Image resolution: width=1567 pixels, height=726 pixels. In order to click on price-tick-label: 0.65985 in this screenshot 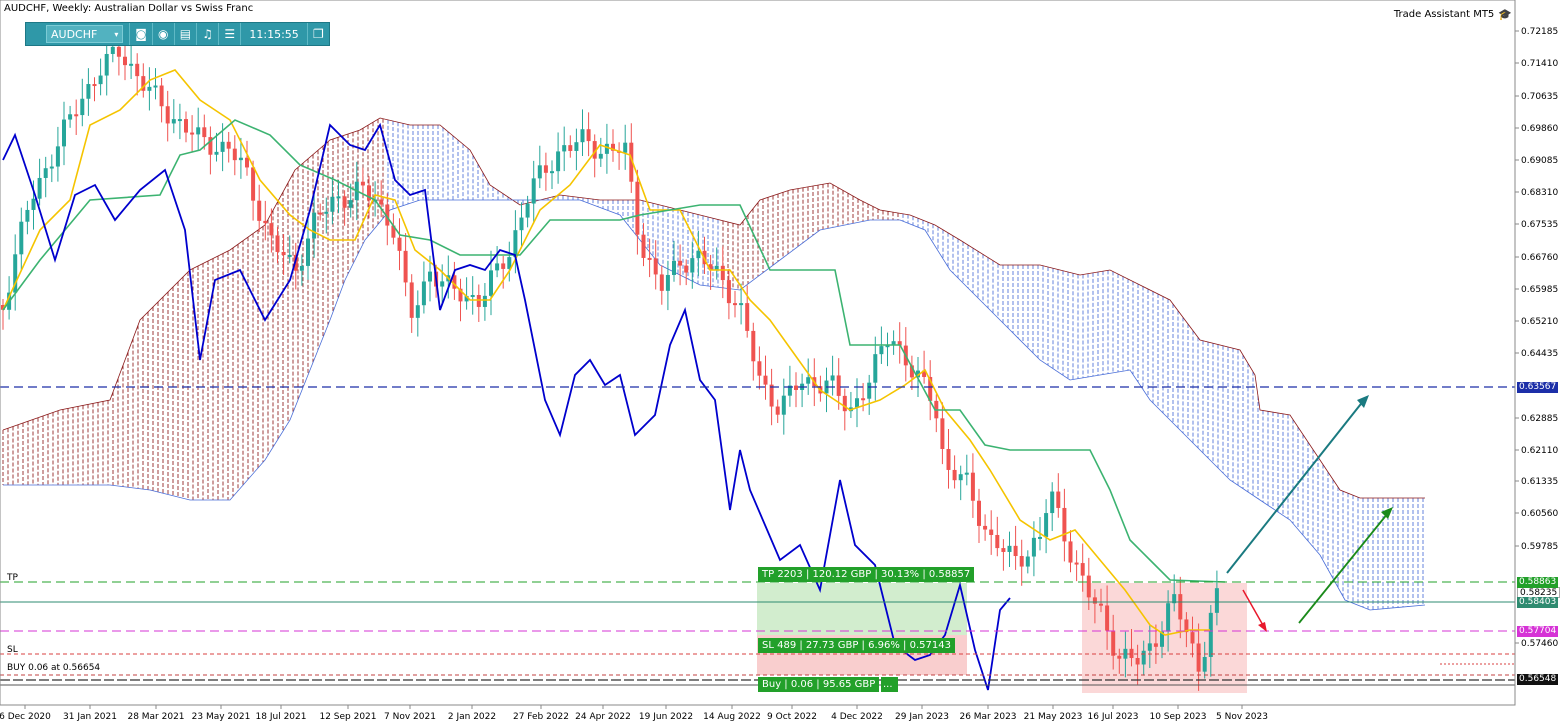, I will do `click(1539, 290)`.